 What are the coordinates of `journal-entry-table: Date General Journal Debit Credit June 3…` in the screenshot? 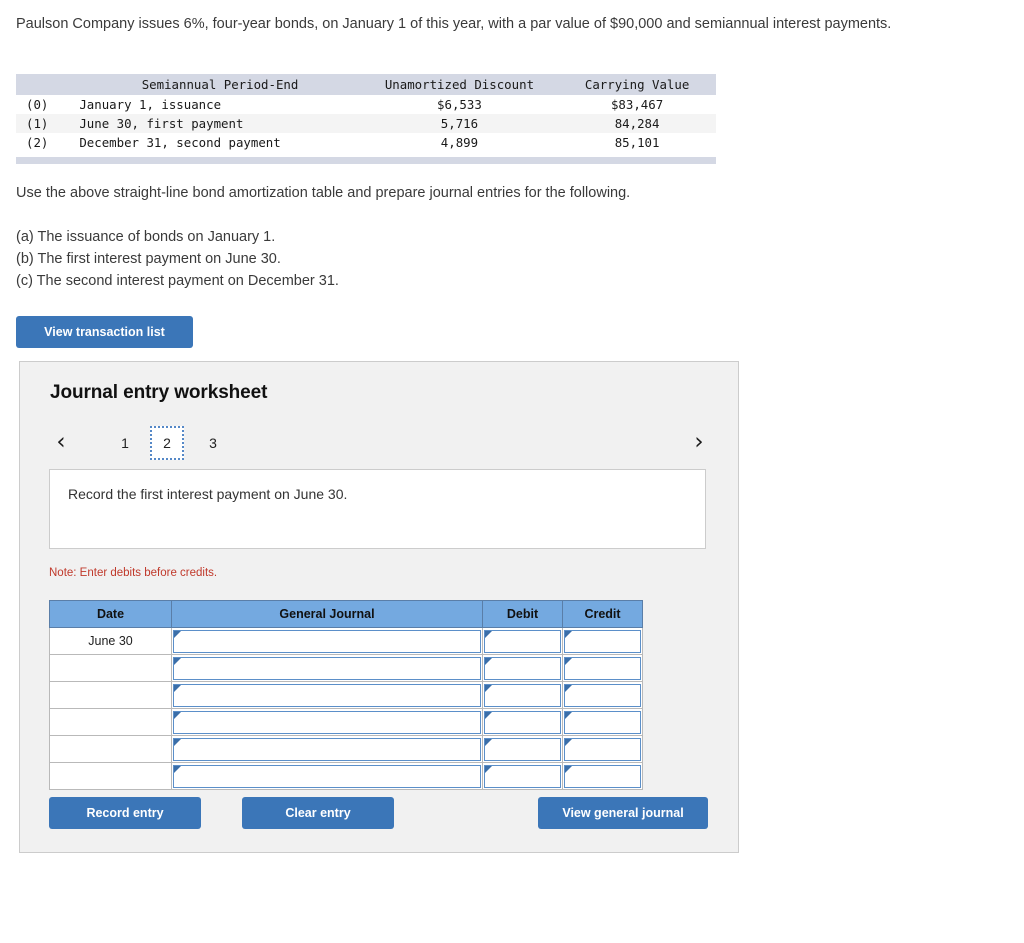 It's located at (346, 695).